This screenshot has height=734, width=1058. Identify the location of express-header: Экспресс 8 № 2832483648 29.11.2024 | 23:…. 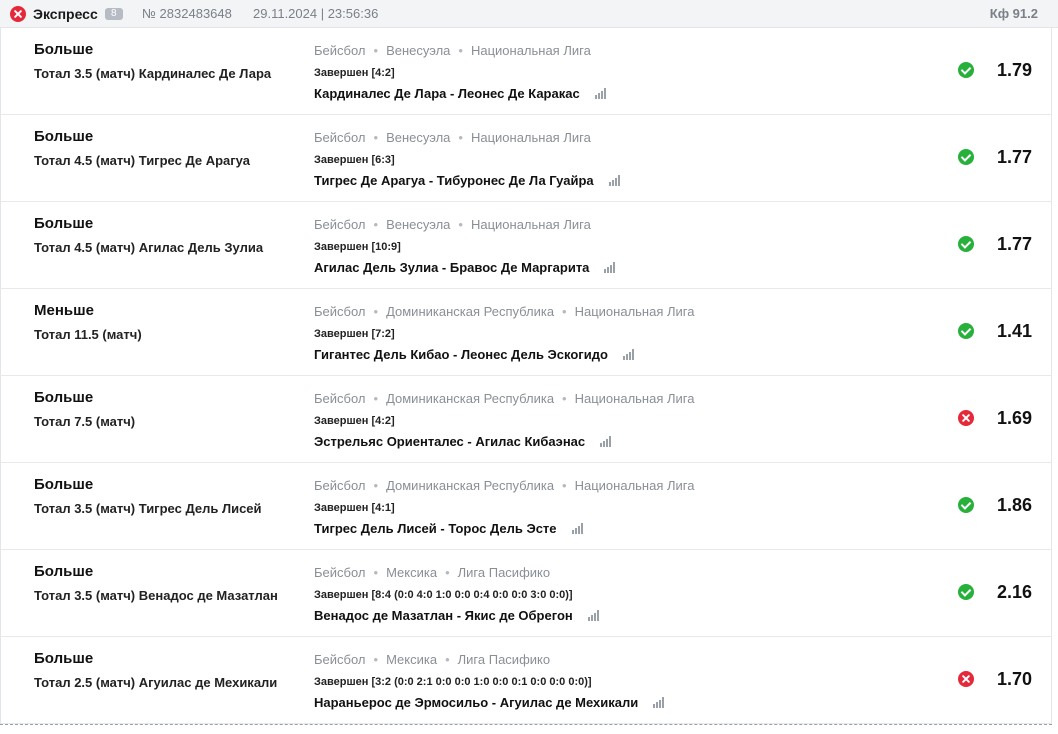
(529, 14).